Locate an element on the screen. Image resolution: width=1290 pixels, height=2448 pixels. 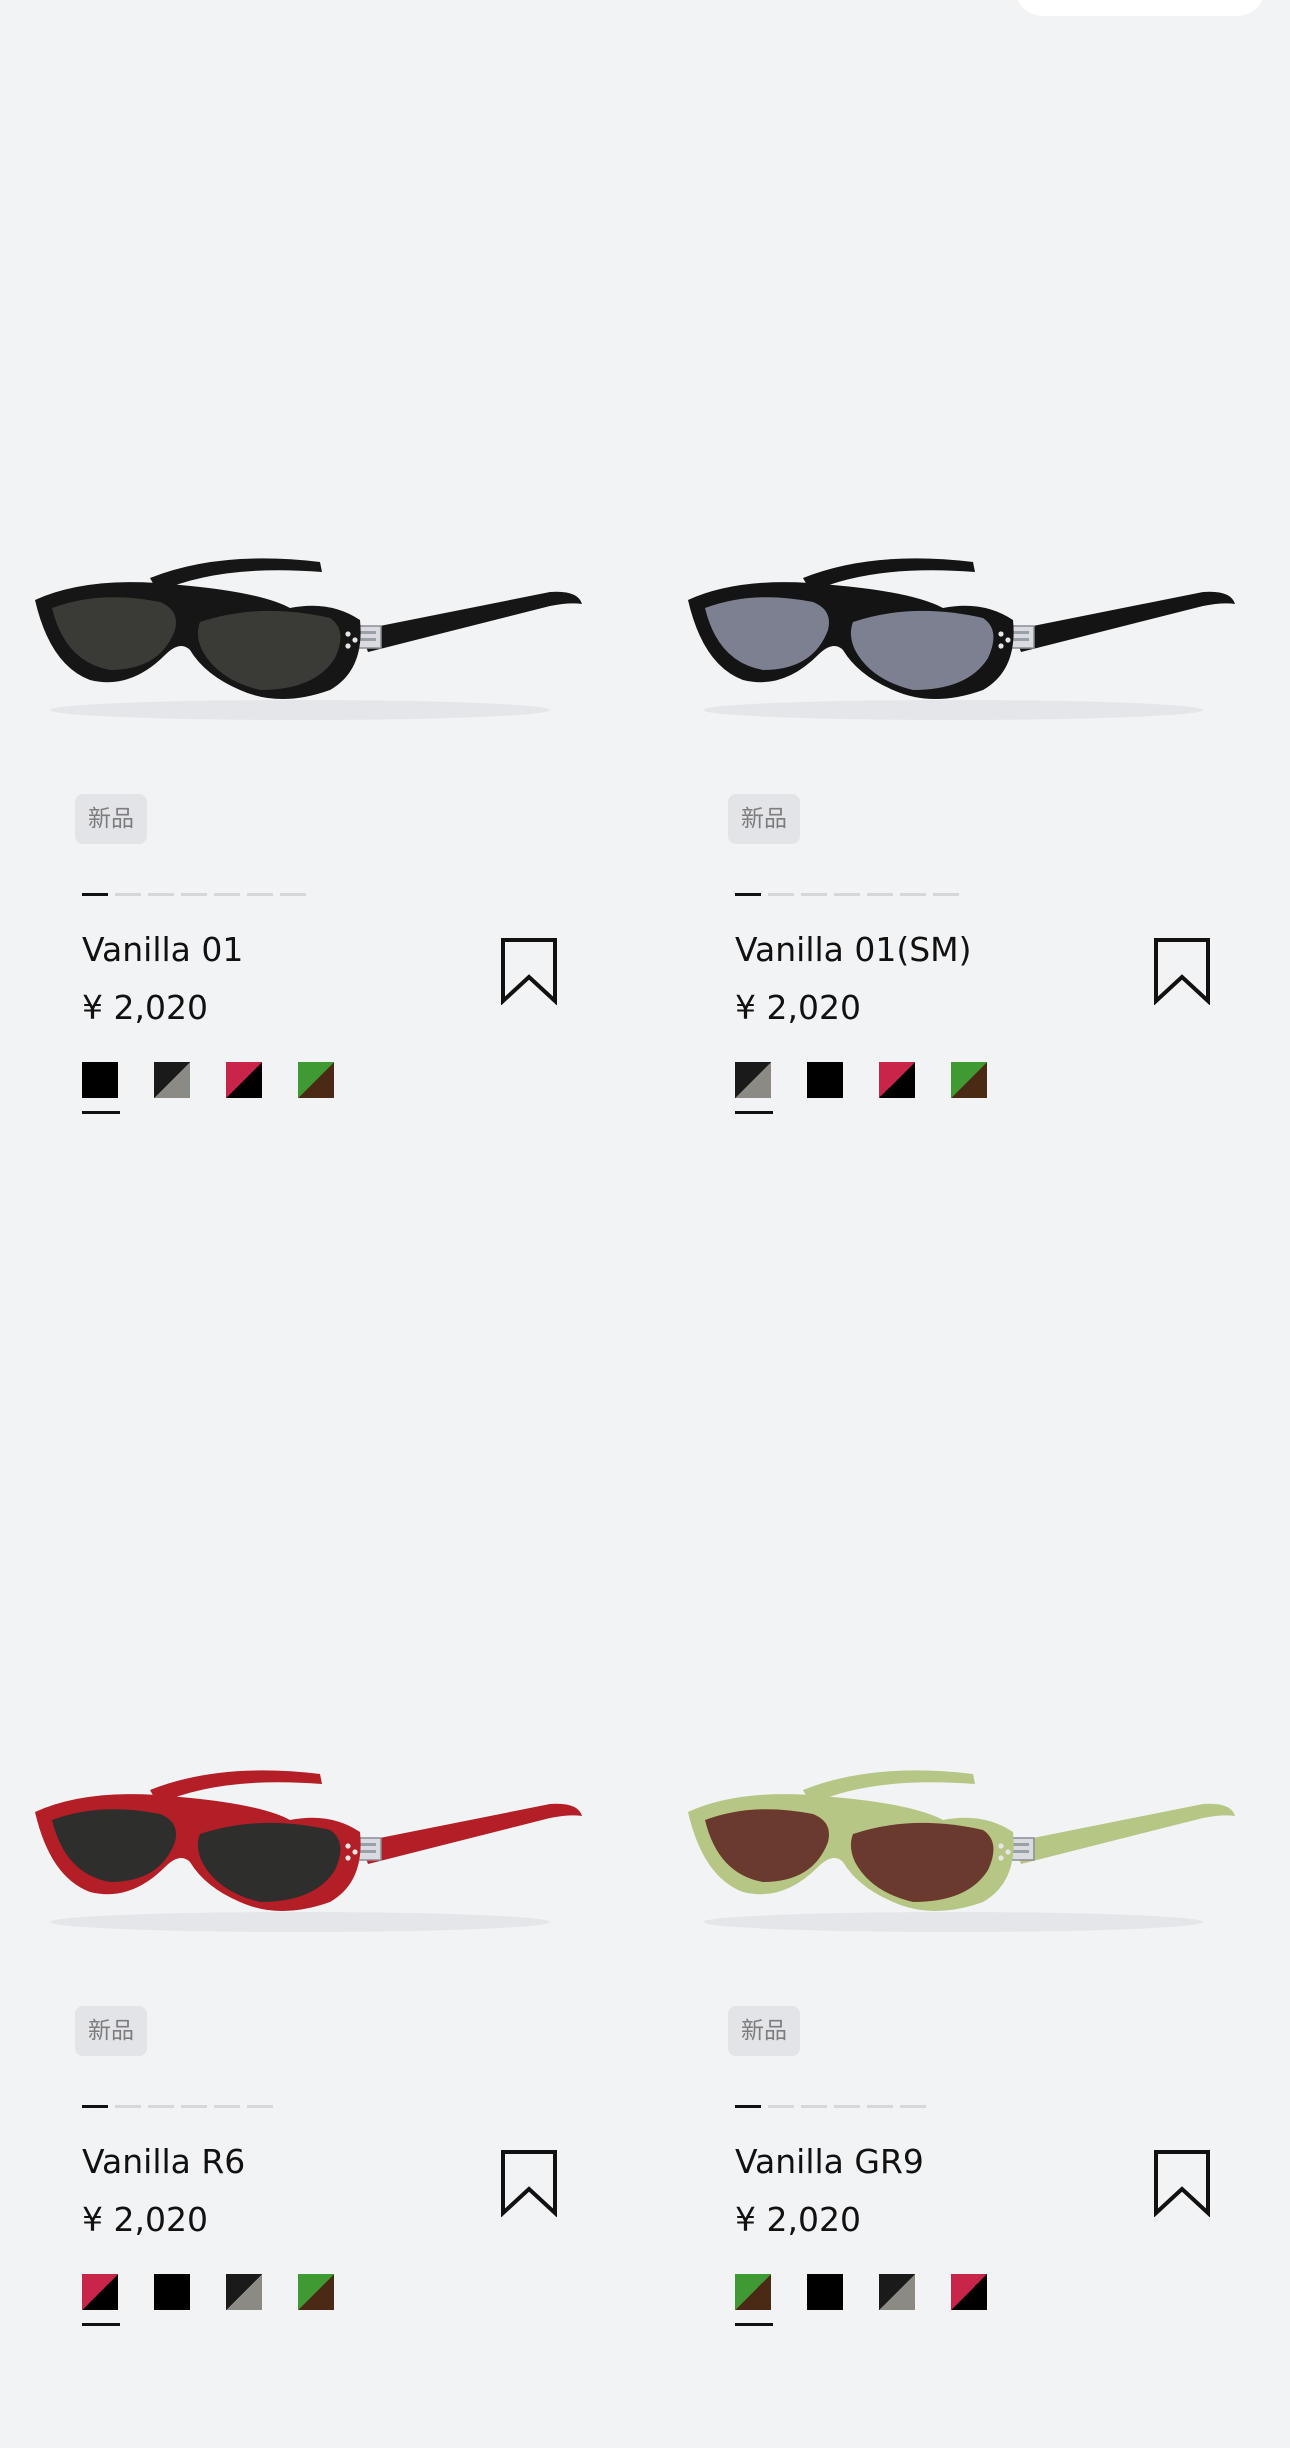
product-name: Vanilla 01(SM) is located at coordinates (853, 950).